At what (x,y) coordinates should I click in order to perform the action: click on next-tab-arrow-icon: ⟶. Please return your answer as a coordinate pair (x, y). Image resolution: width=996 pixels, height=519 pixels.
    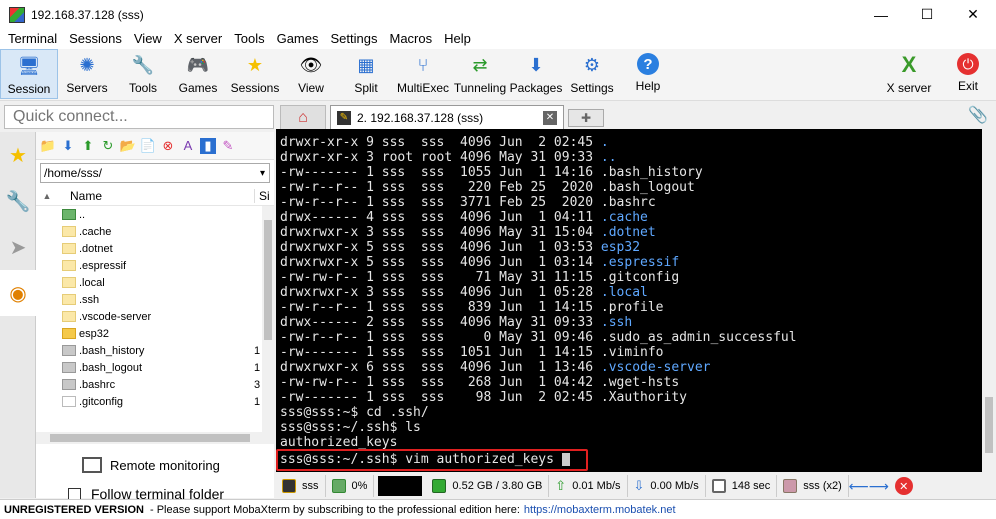
    Looking at the image, I should click on (879, 486).